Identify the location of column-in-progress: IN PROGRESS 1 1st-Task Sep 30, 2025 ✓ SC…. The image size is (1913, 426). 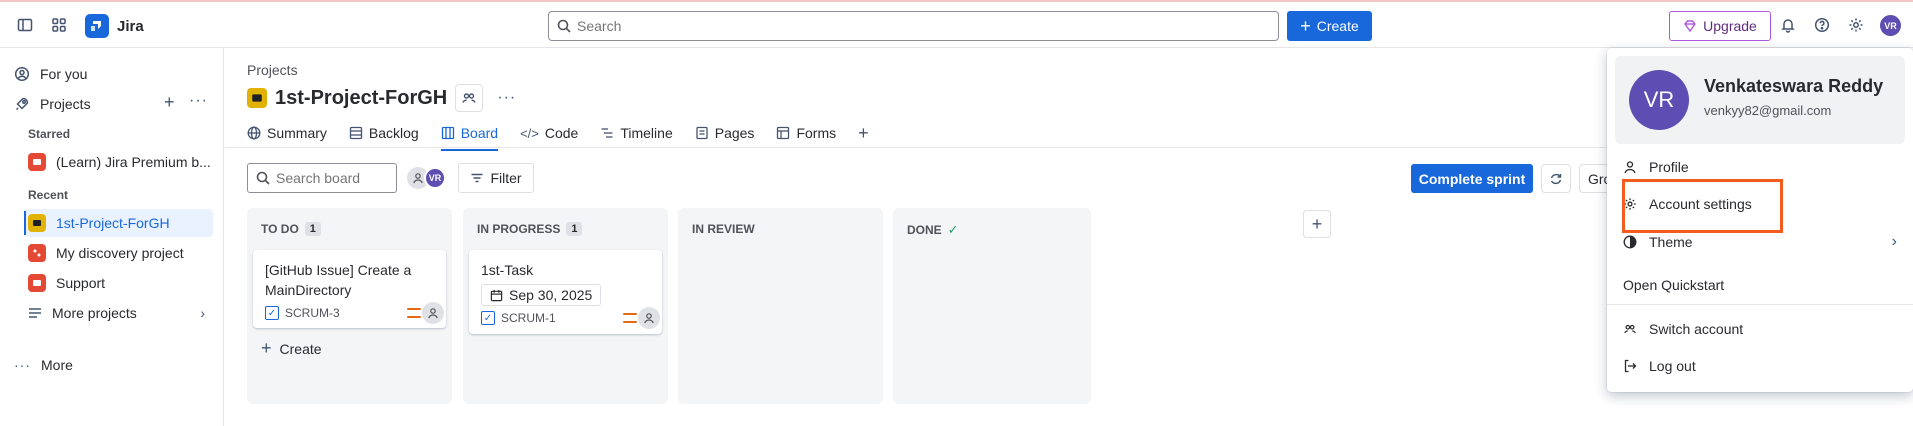
(565, 306).